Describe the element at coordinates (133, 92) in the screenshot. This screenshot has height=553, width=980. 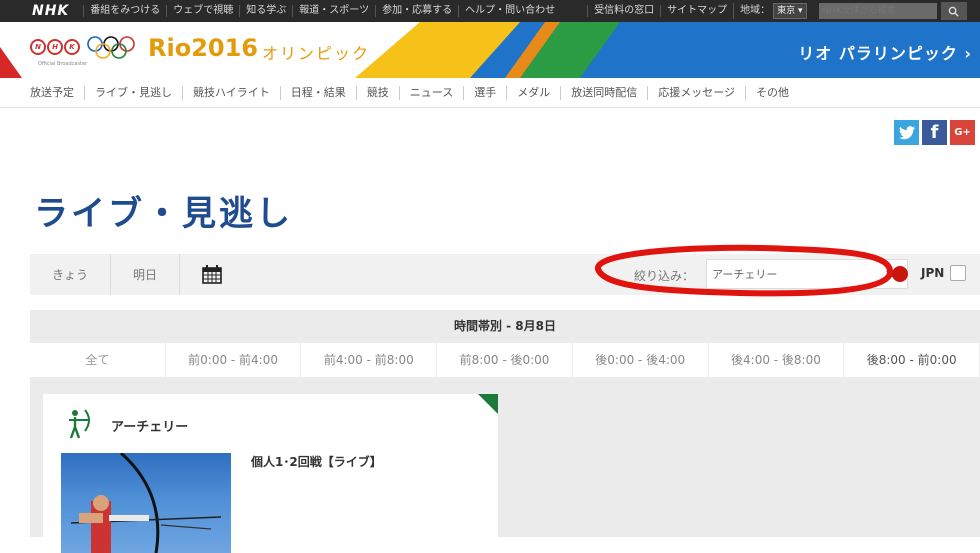
I see `nav-item-live: ライブ・見逃し` at that location.